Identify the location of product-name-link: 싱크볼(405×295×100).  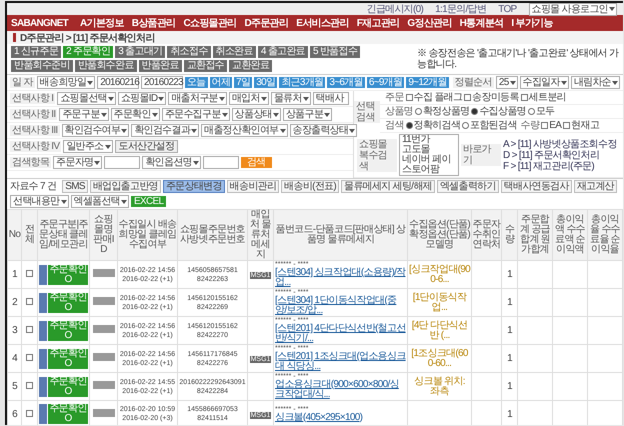
(340, 417).